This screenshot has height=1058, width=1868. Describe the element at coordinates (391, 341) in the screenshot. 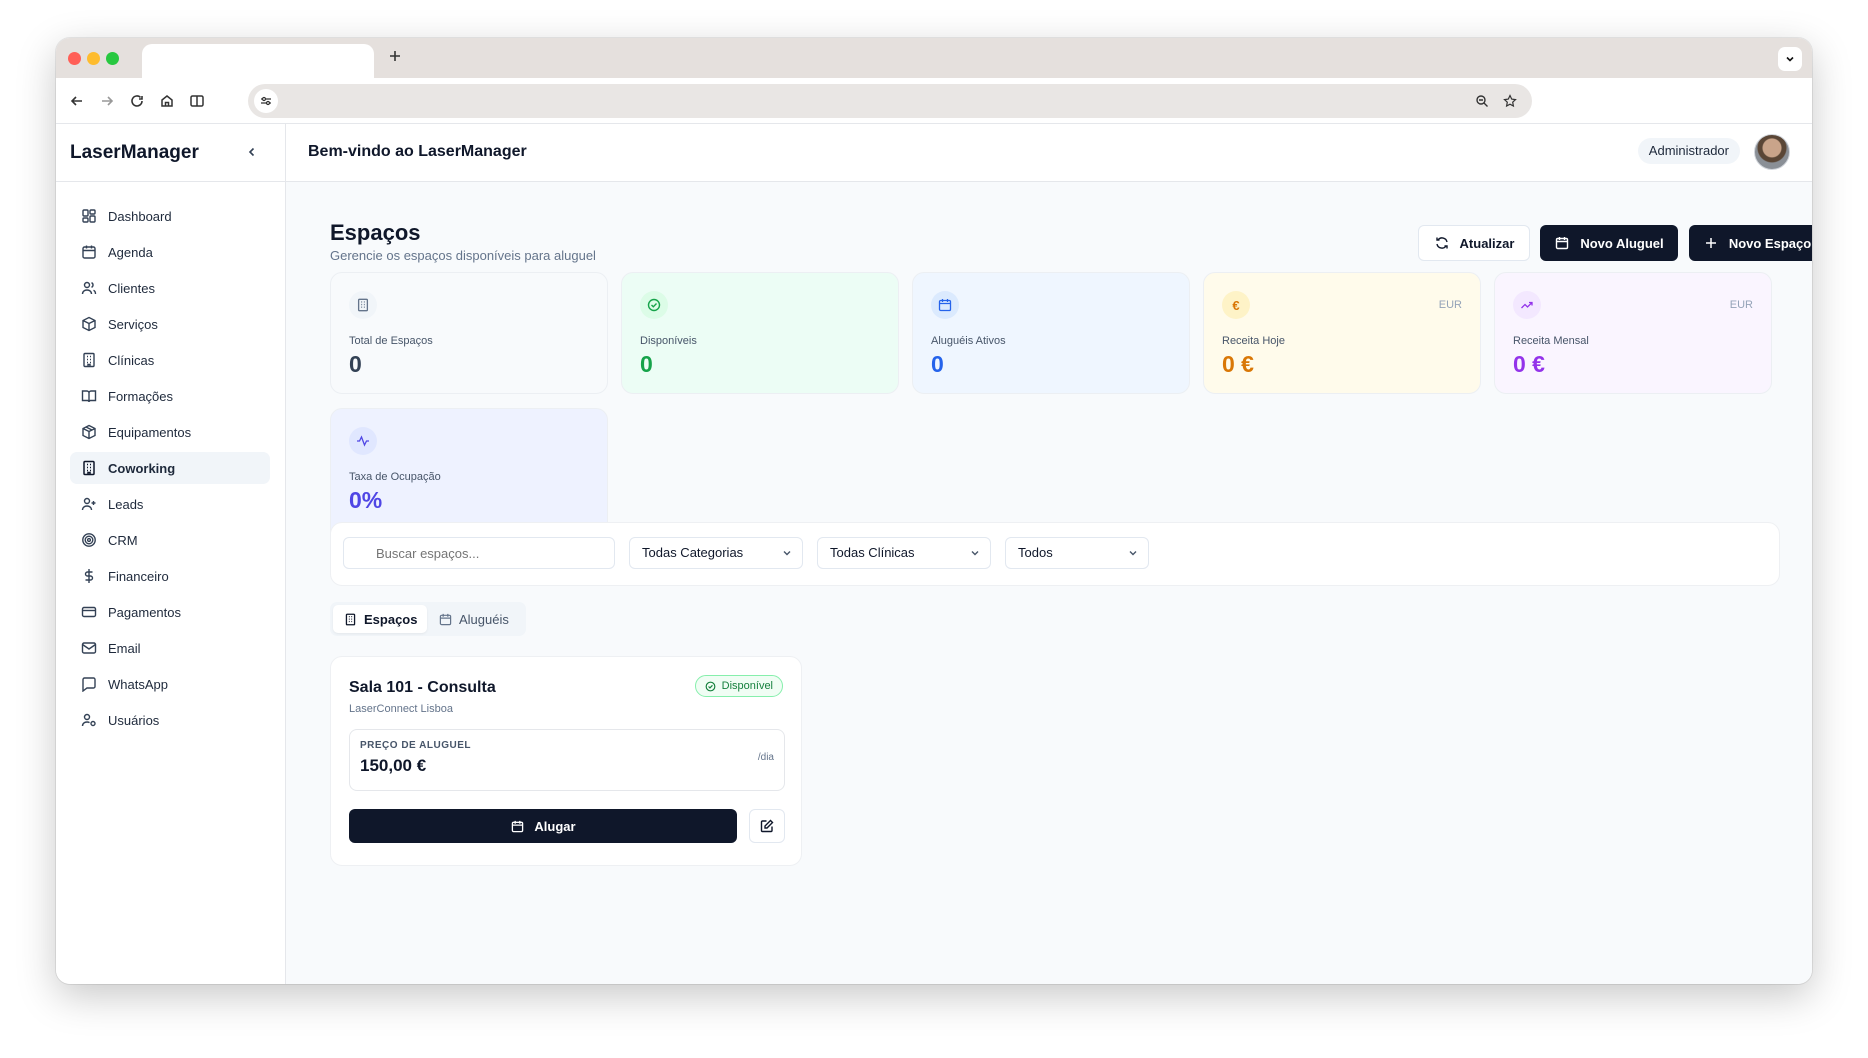

I see `stat-label: Total de Espaços` at that location.